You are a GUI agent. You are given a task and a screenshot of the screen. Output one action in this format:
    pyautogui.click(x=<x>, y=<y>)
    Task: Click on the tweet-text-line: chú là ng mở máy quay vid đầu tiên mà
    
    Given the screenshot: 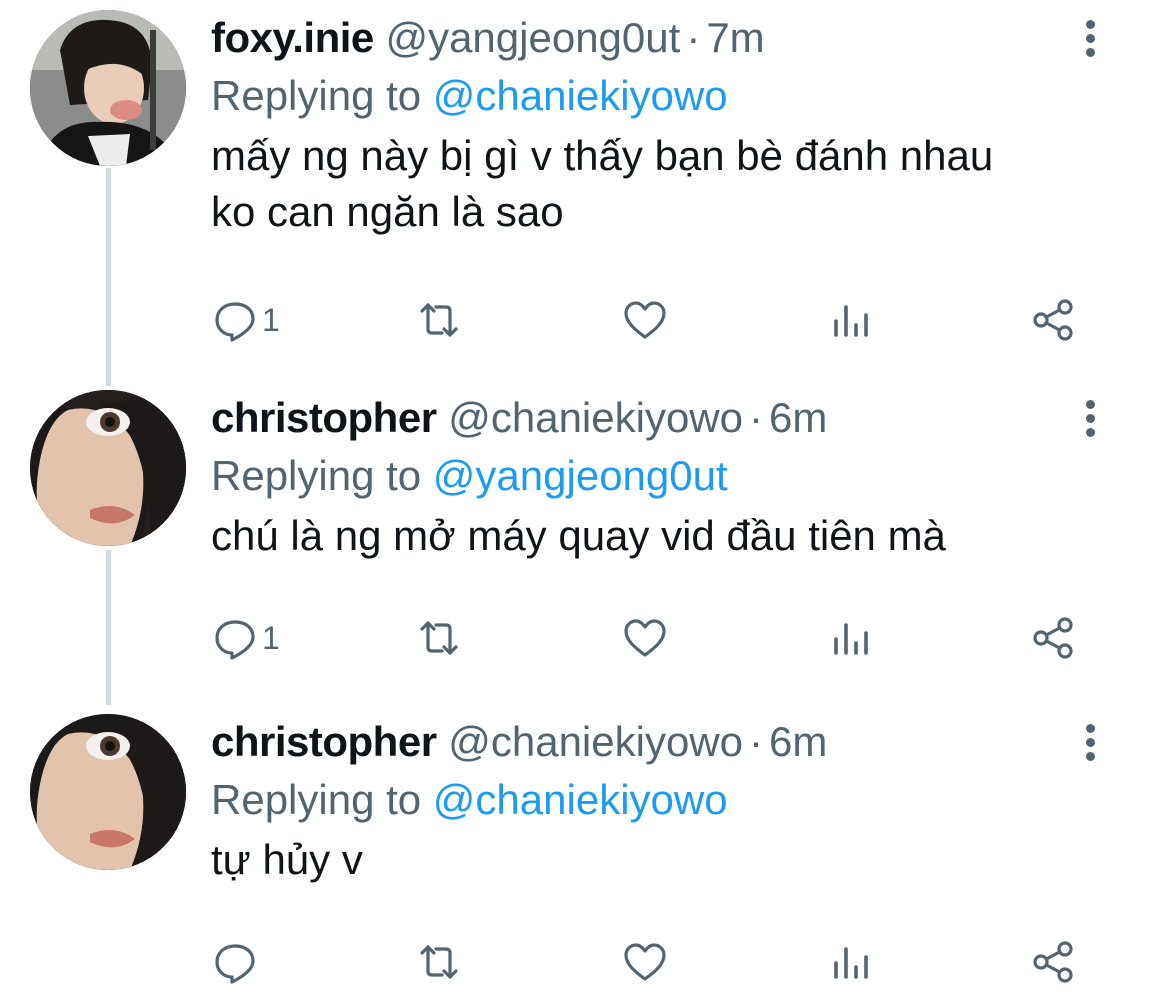 What is the action you would take?
    pyautogui.click(x=578, y=535)
    